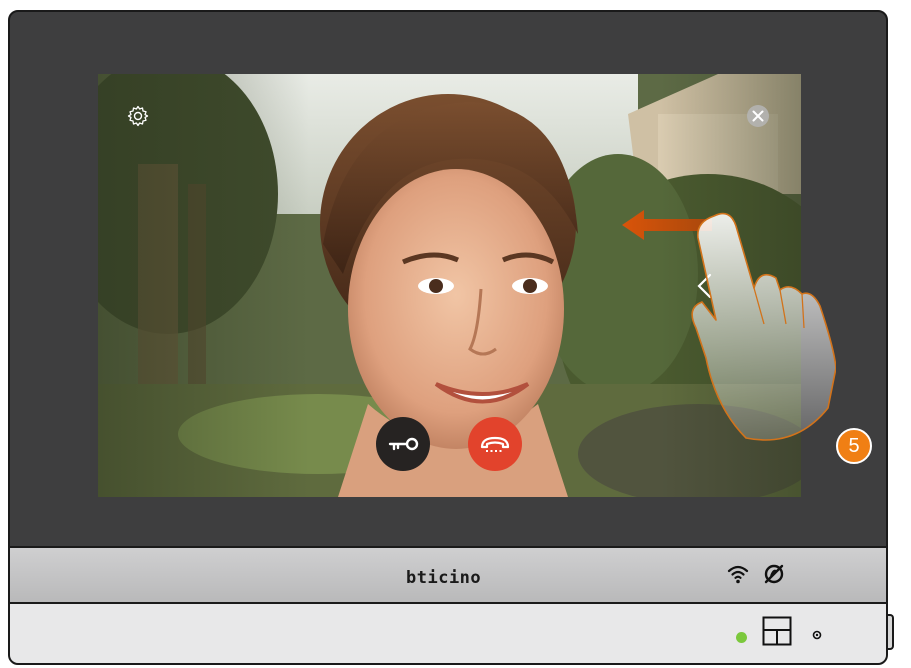 Image resolution: width=911 pixels, height=668 pixels. What do you see at coordinates (738, 574) in the screenshot?
I see `wifi-icon` at bounding box center [738, 574].